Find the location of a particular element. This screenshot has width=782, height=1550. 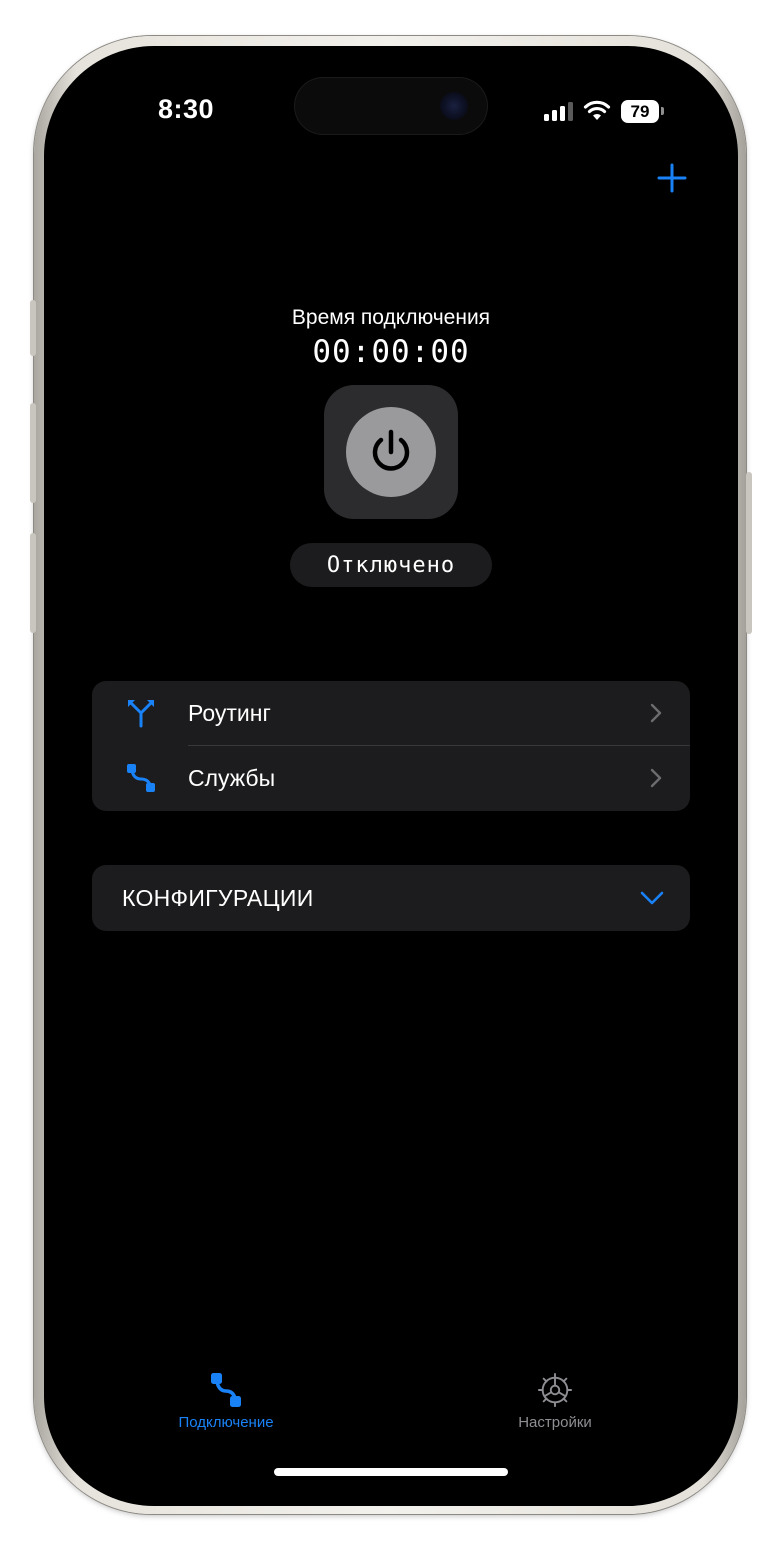

connection-icon is located at coordinates (226, 1390).